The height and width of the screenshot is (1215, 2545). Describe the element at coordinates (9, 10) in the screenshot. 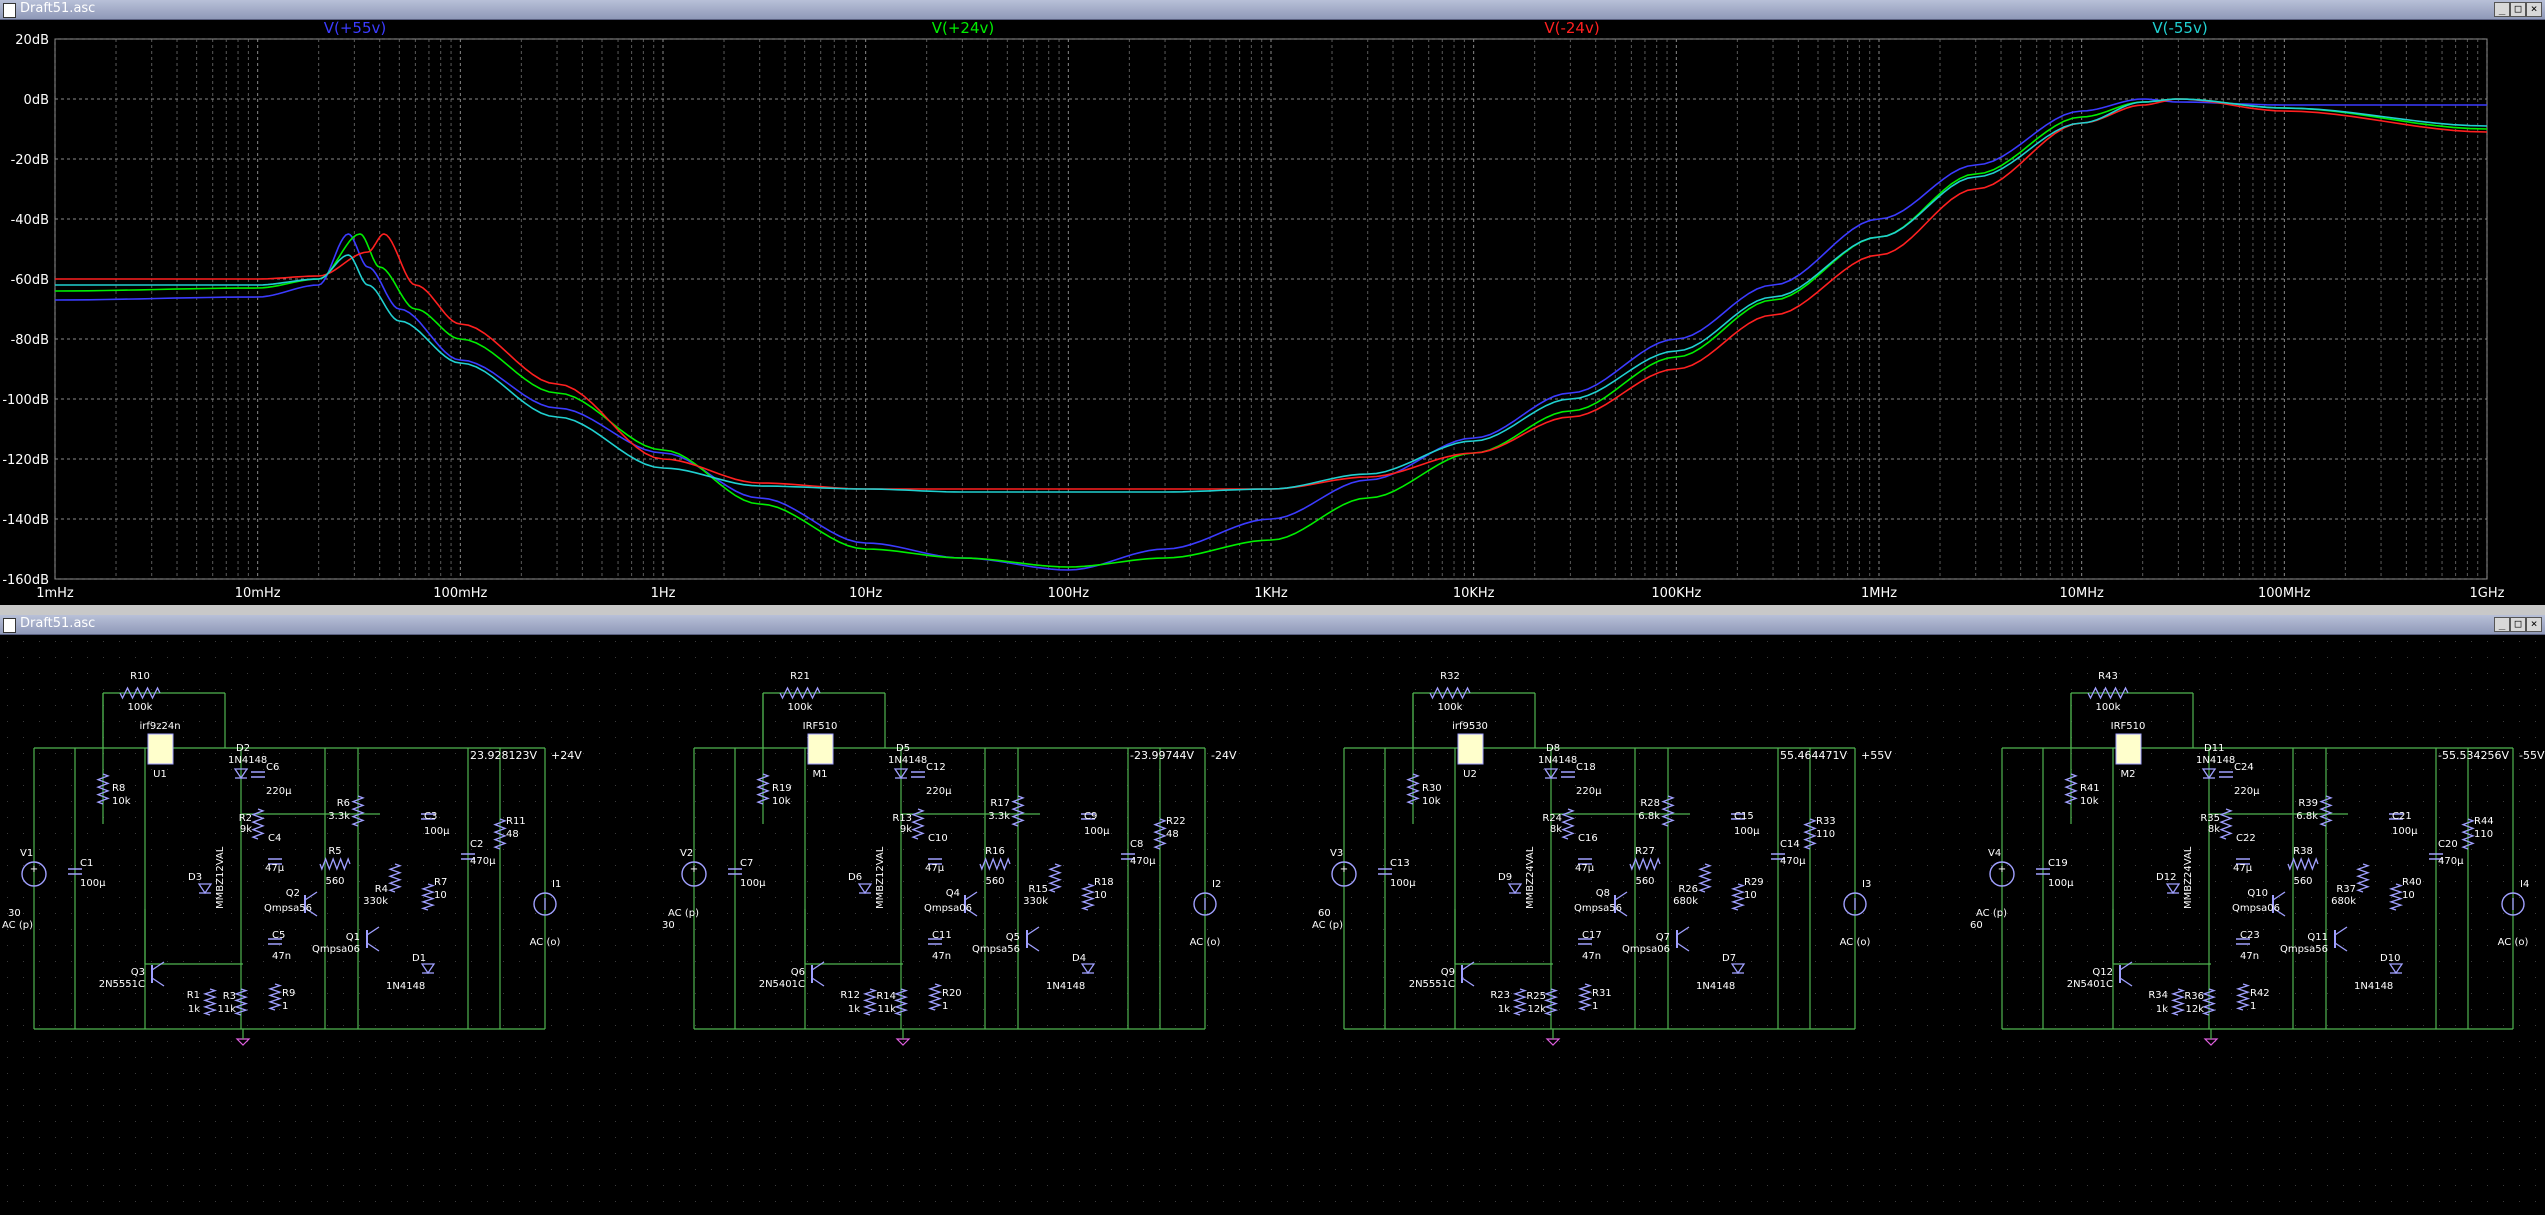

I see `document-icon` at that location.